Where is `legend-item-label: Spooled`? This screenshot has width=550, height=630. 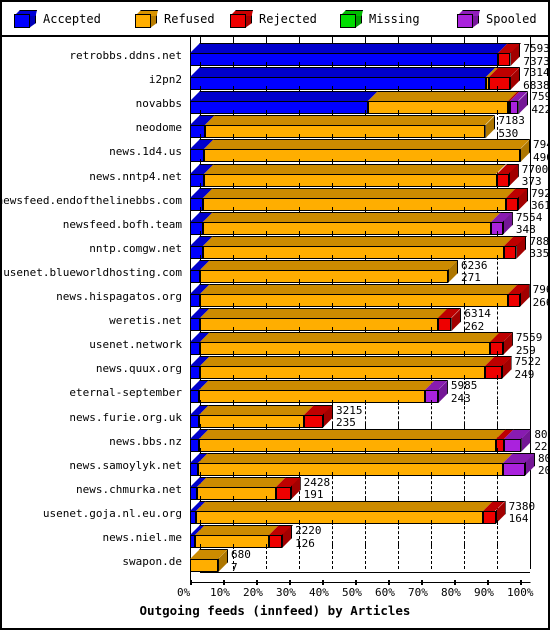 legend-item-label: Spooled is located at coordinates (511, 19).